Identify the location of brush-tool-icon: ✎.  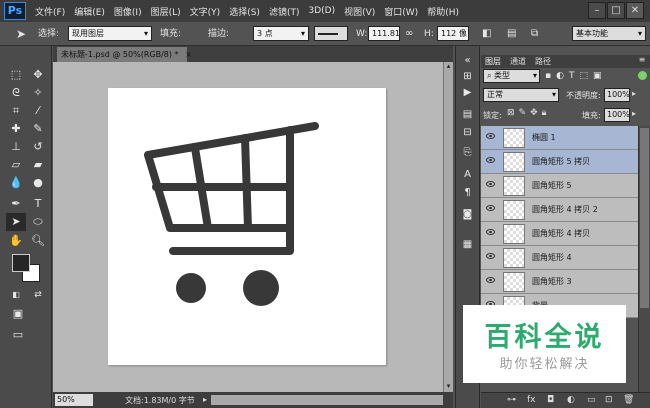
(38, 129).